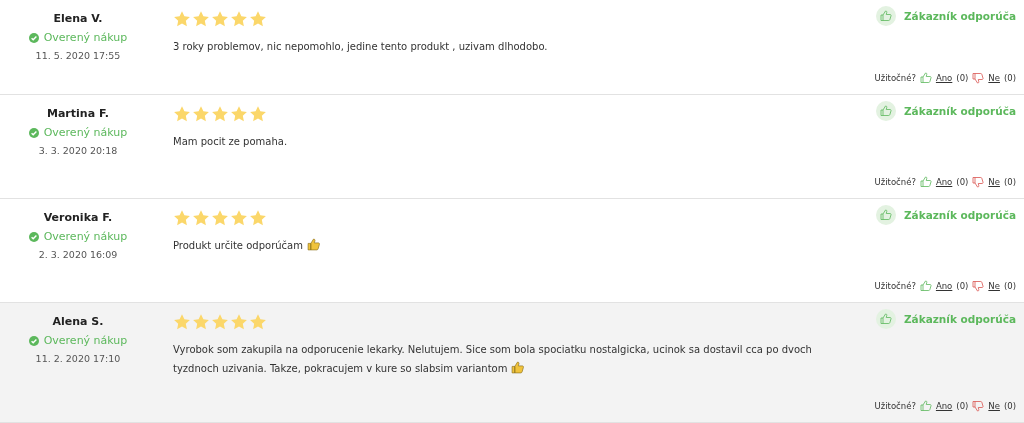 Image resolution: width=1024 pixels, height=423 pixels. What do you see at coordinates (360, 47) in the screenshot?
I see `review-text: 3 roky problemov, nic nepomohlo, jedine tento produkt , uzivam dlhodobo.` at bounding box center [360, 47].